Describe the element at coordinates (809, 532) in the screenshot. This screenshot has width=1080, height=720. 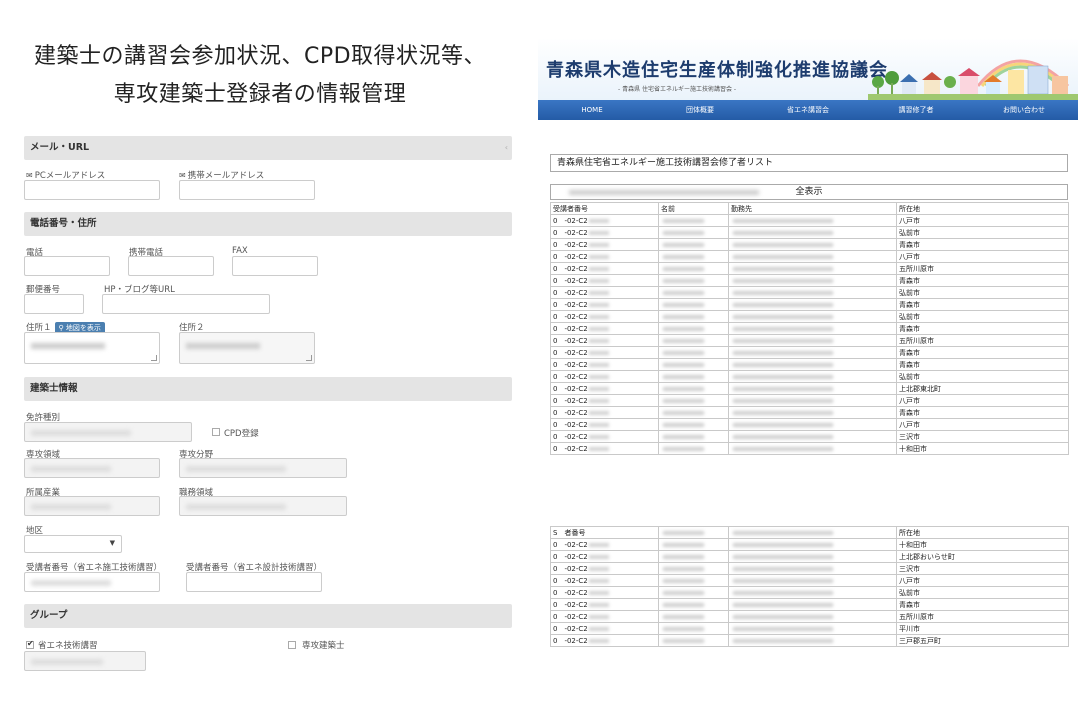
I see `table-header-row: S 者番号 所在地` at that location.